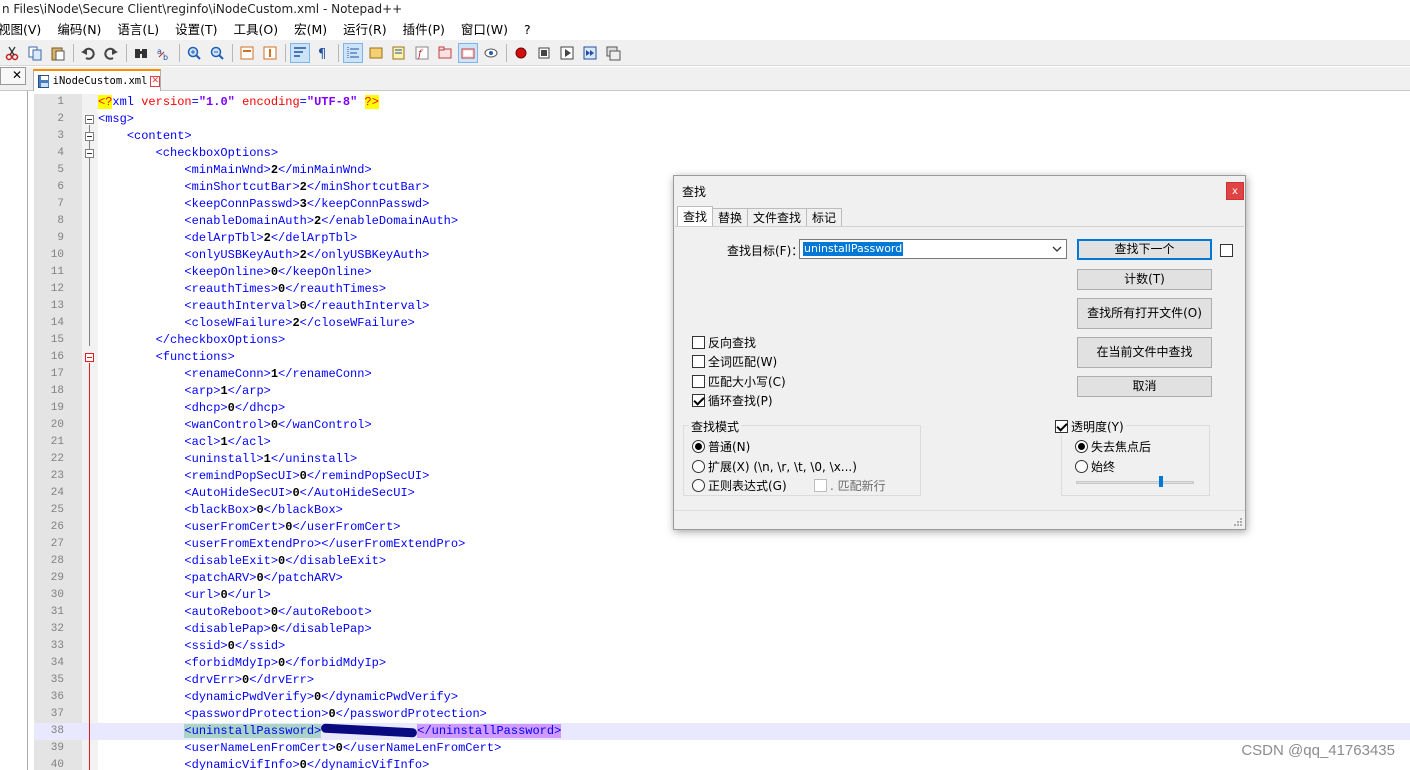 The height and width of the screenshot is (770, 1410). Describe the element at coordinates (1226, 250) in the screenshot. I see `find-next-extra-checkbox` at that location.